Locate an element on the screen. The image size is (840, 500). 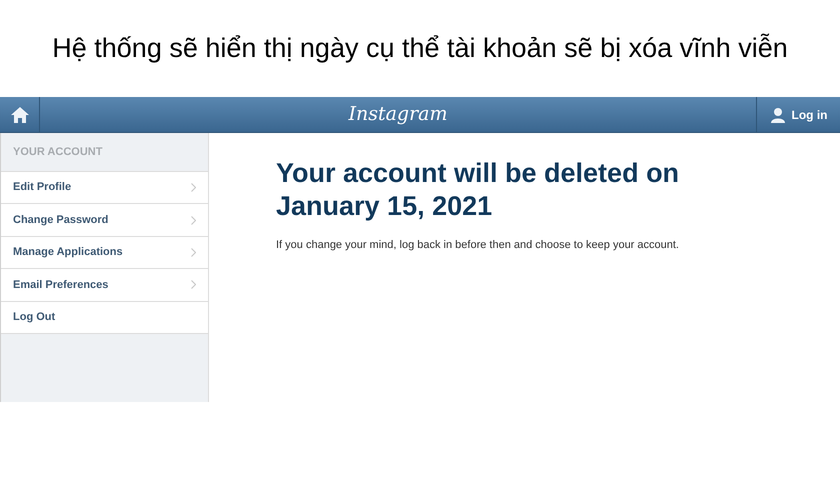
sidebar-item: Edit Profile is located at coordinates (104, 188).